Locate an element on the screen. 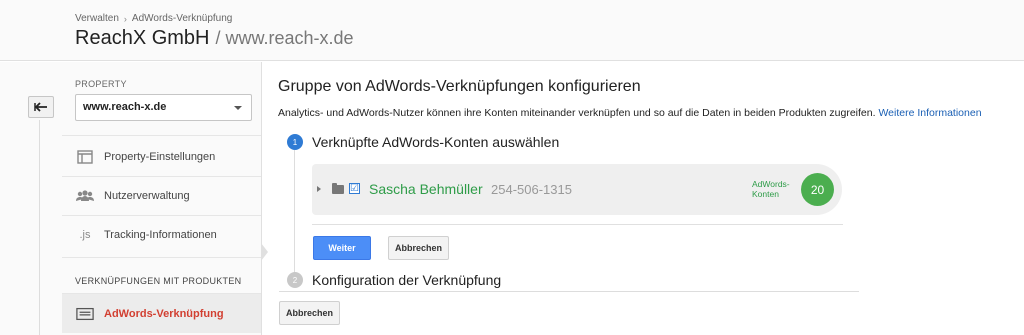  section-title-product-links: VERKNÜPFUNGEN MIT PRODUKTEN is located at coordinates (158, 281).